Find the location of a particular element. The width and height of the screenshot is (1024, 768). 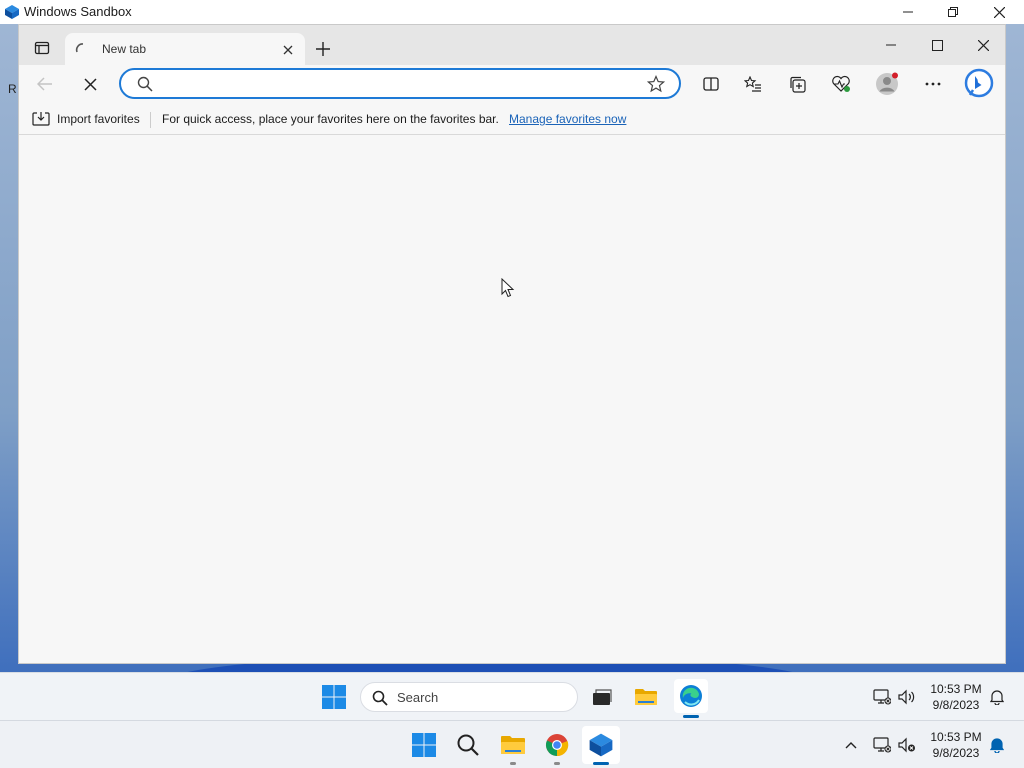

edge-logo-icon is located at coordinates (691, 696).